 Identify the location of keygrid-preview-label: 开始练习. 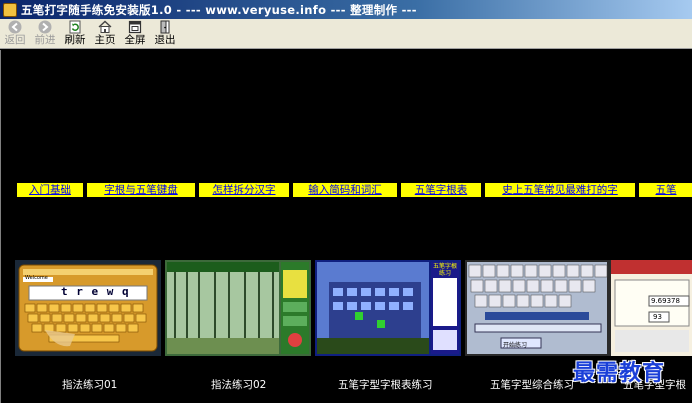
(515, 345).